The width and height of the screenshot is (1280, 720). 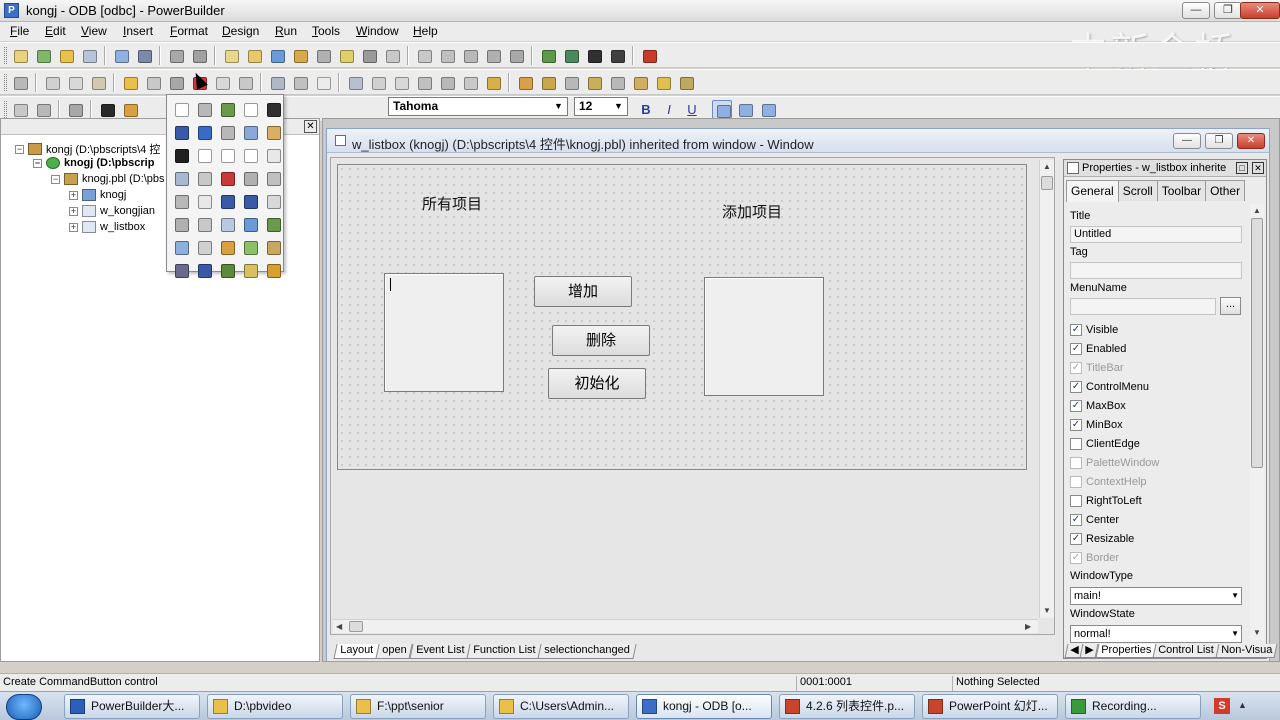 What do you see at coordinates (181, 247) in the screenshot?
I see `tab-control-icon` at bounding box center [181, 247].